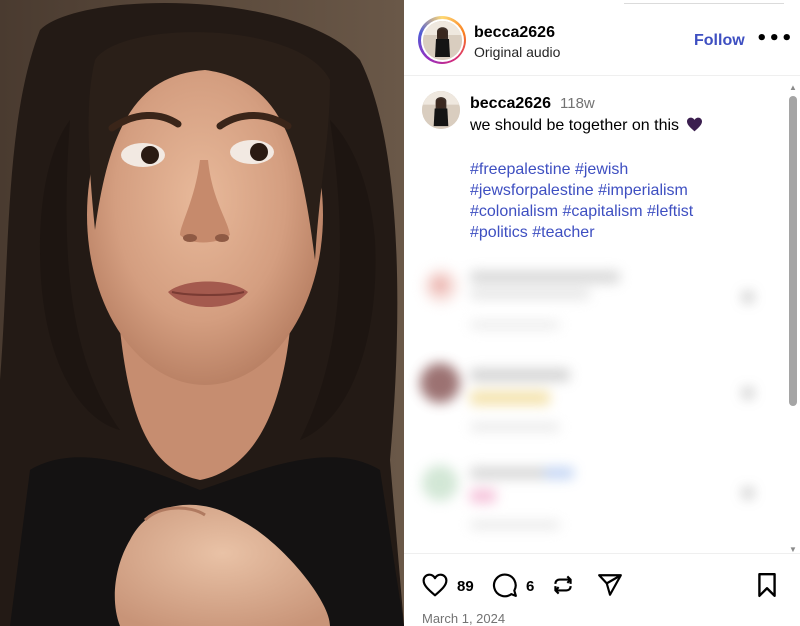 The height and width of the screenshot is (626, 800). I want to click on author-username: becca2626, so click(514, 33).